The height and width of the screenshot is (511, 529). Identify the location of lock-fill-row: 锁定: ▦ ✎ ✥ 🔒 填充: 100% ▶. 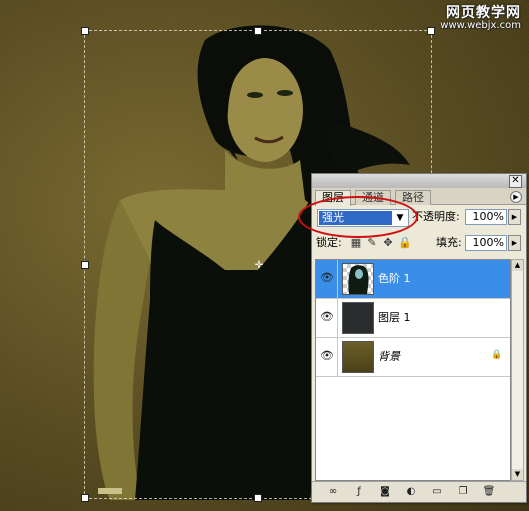
(419, 243).